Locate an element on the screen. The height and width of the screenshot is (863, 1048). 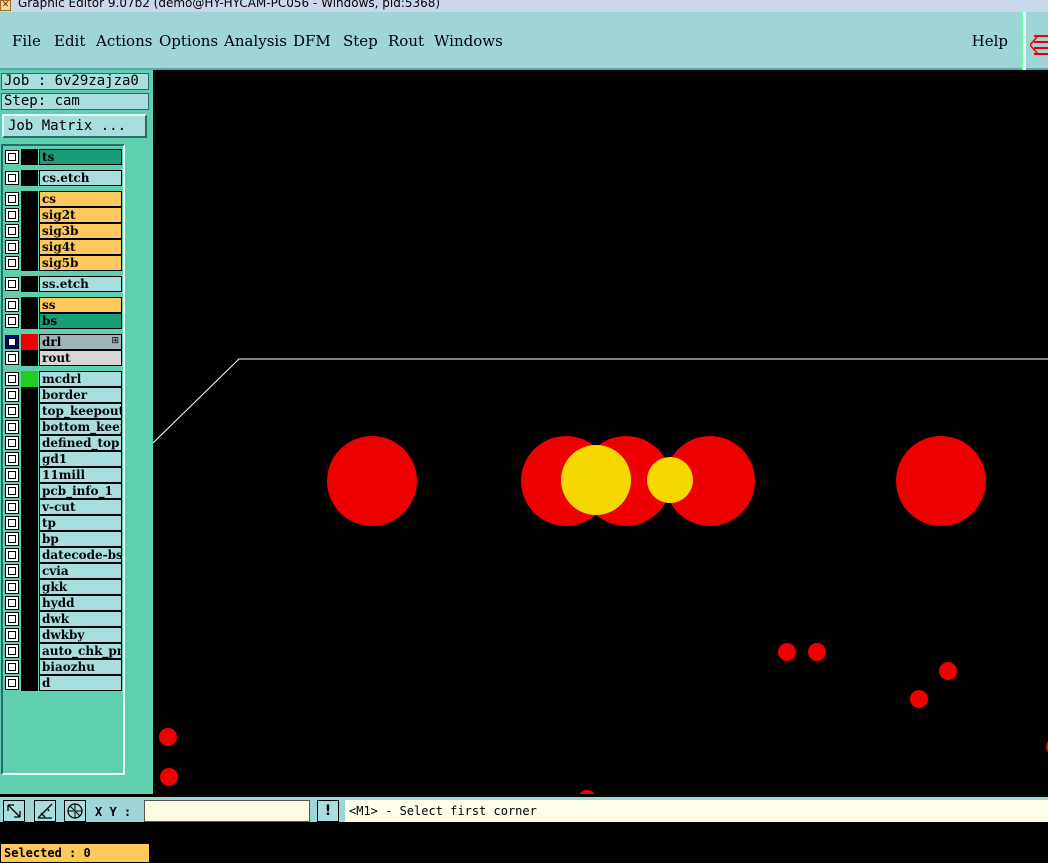
layer-row: top_keepout is located at coordinates (62, 411).